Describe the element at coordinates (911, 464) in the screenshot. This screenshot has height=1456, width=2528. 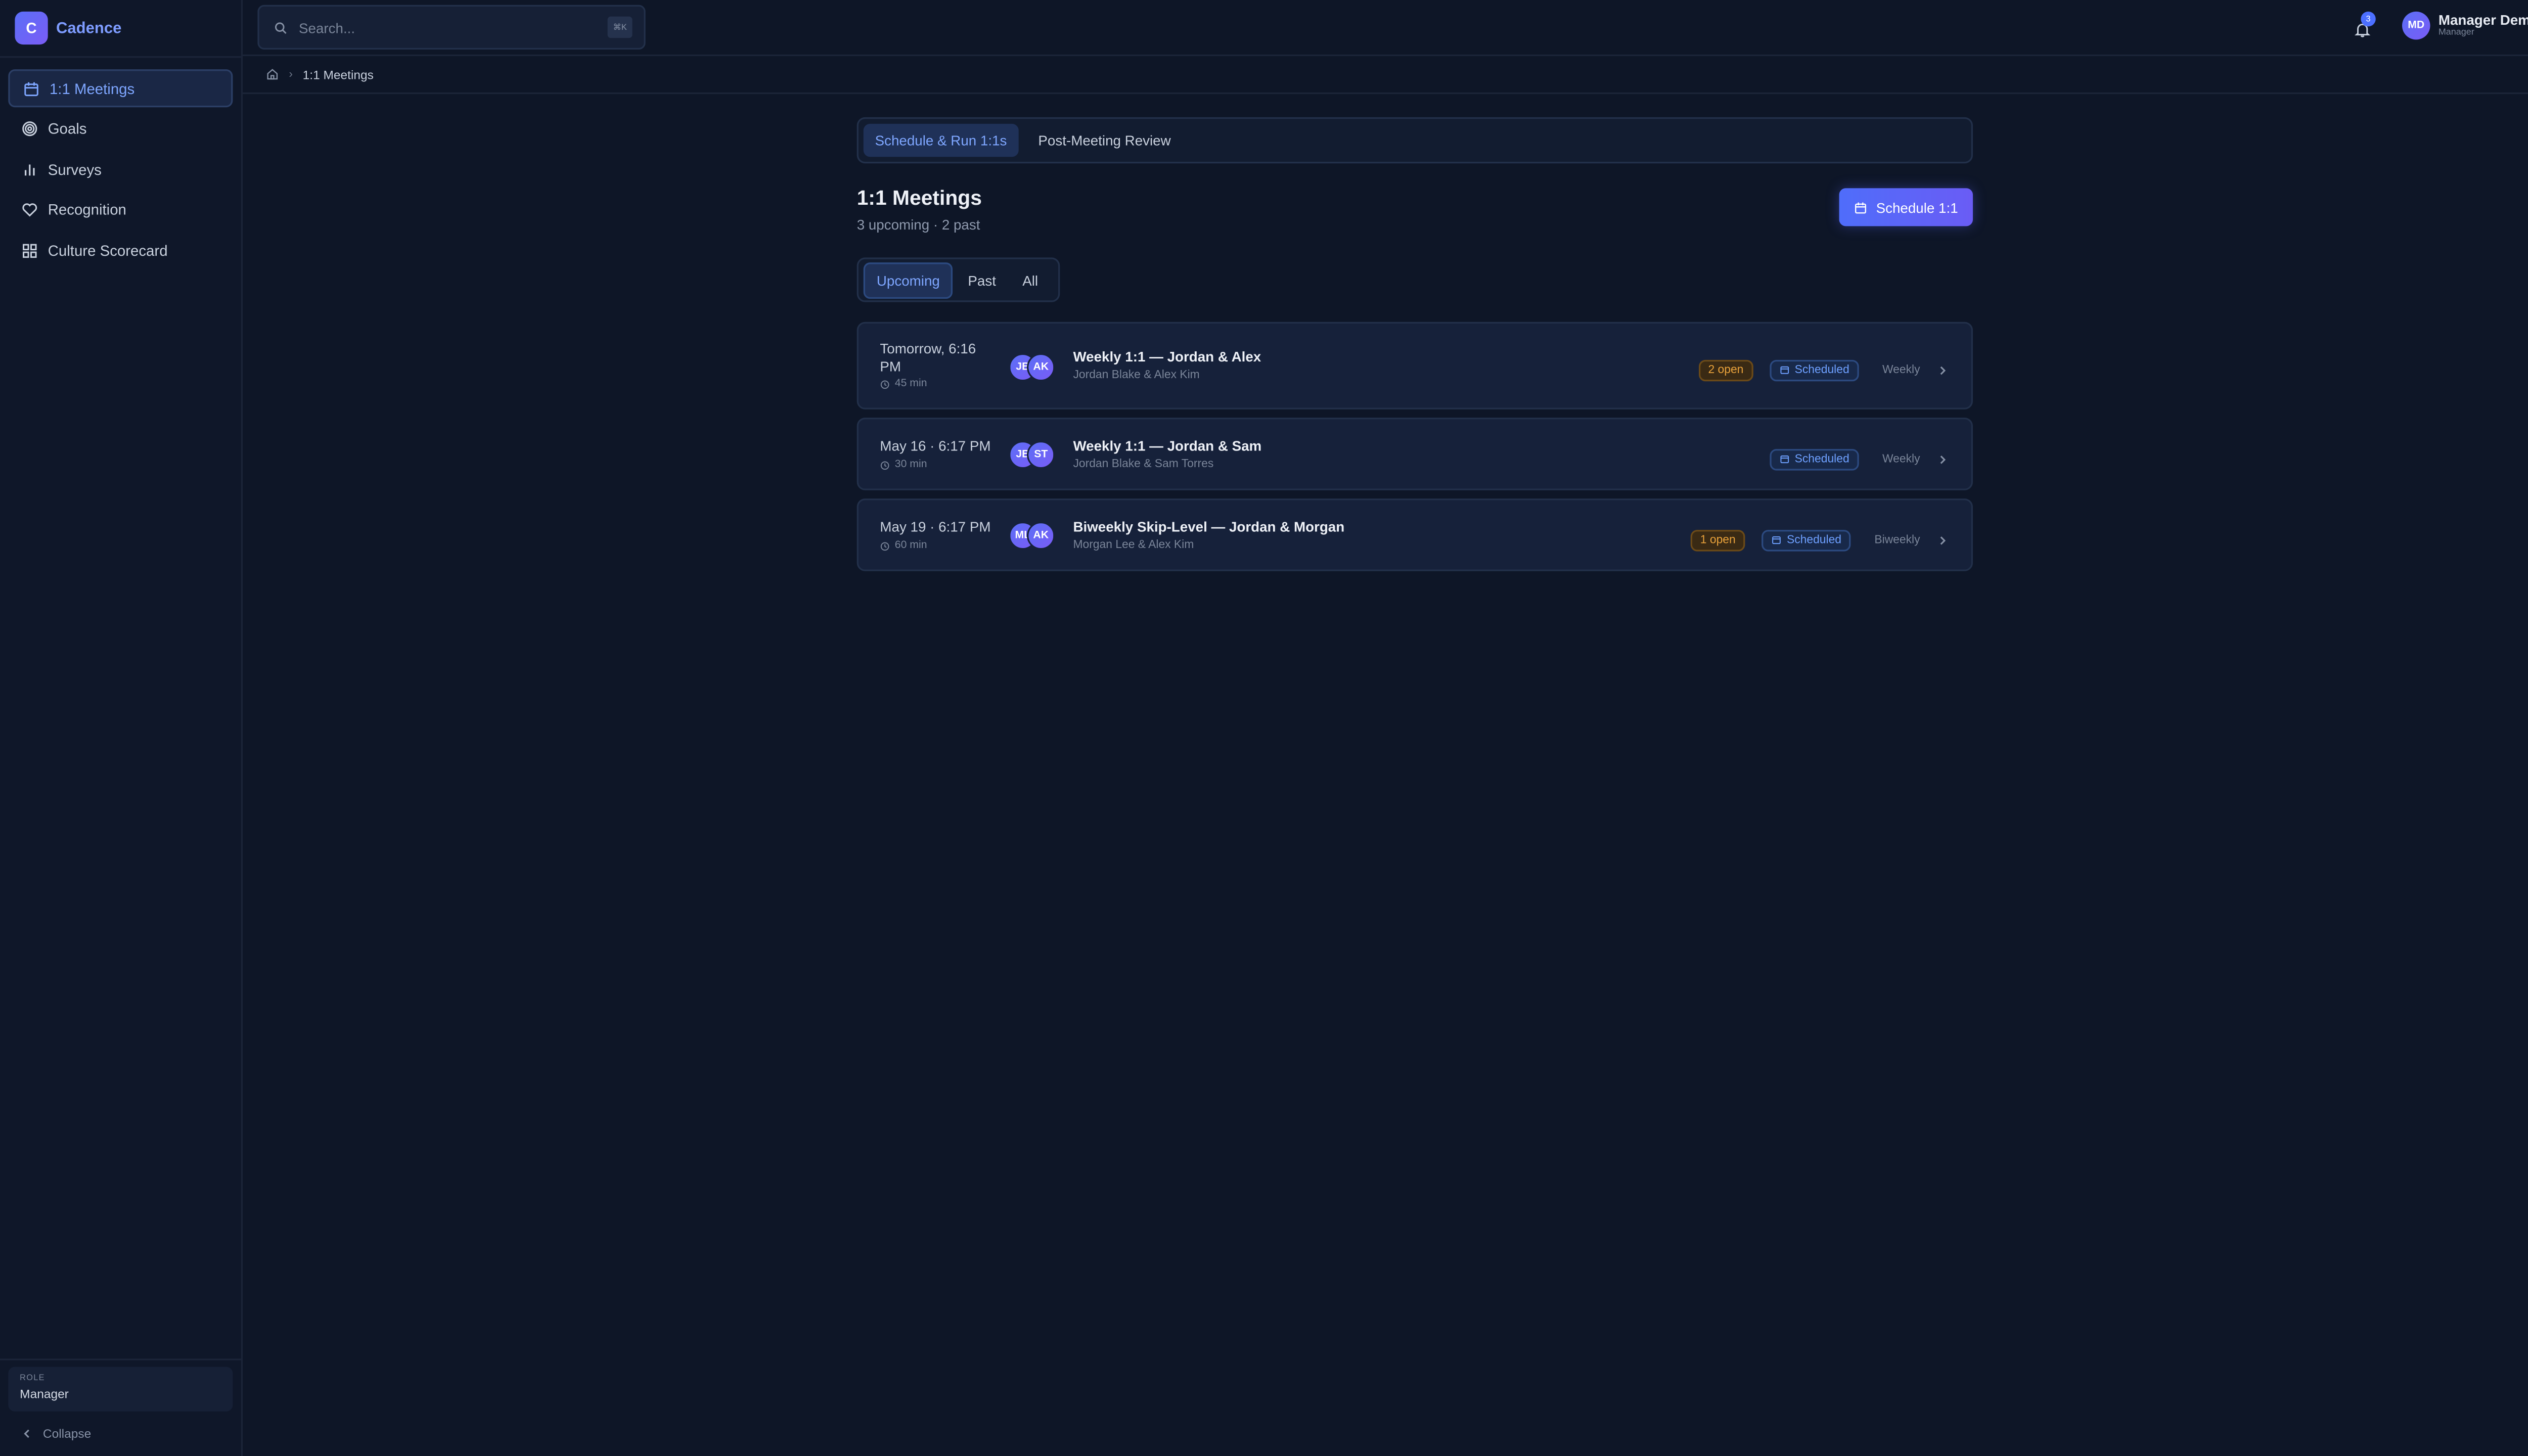
I see `duration-text: 30 min` at that location.